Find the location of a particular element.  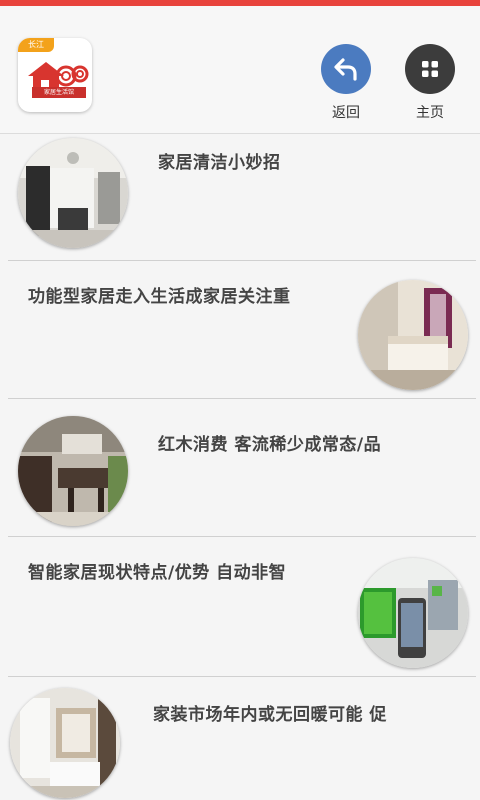

back-arrow-icon is located at coordinates (345, 69).